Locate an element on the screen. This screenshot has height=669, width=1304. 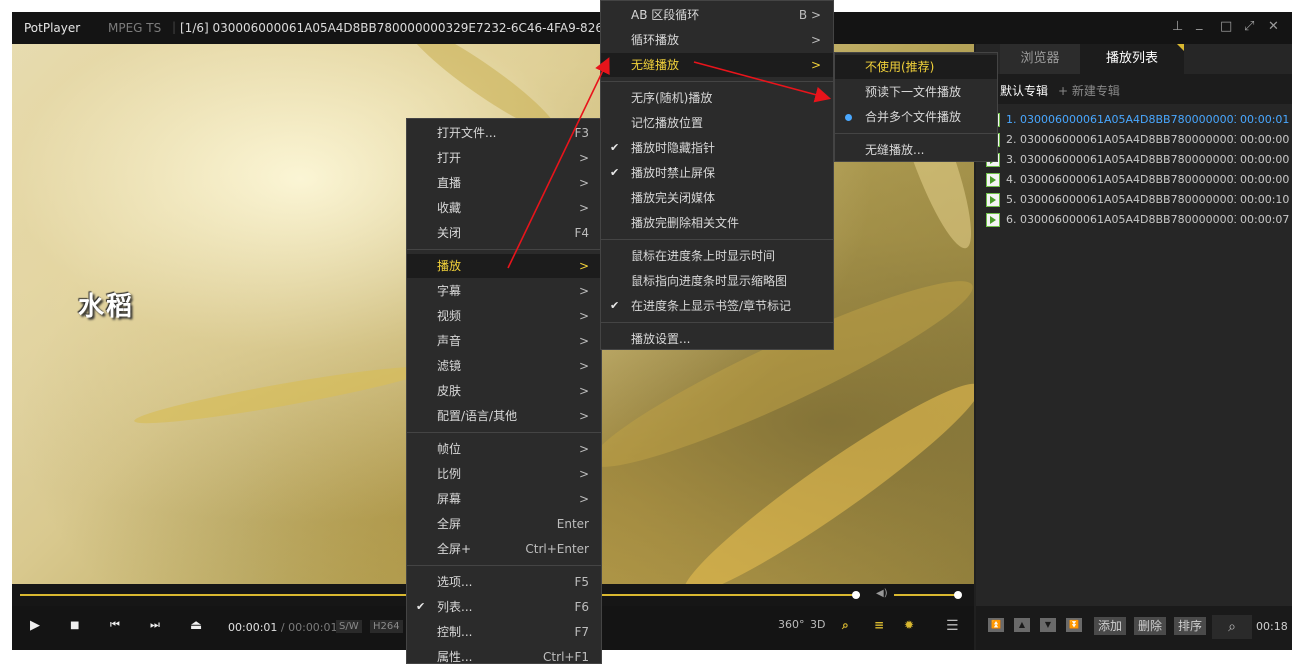
annotation-layer is located at coordinates (669, 163).